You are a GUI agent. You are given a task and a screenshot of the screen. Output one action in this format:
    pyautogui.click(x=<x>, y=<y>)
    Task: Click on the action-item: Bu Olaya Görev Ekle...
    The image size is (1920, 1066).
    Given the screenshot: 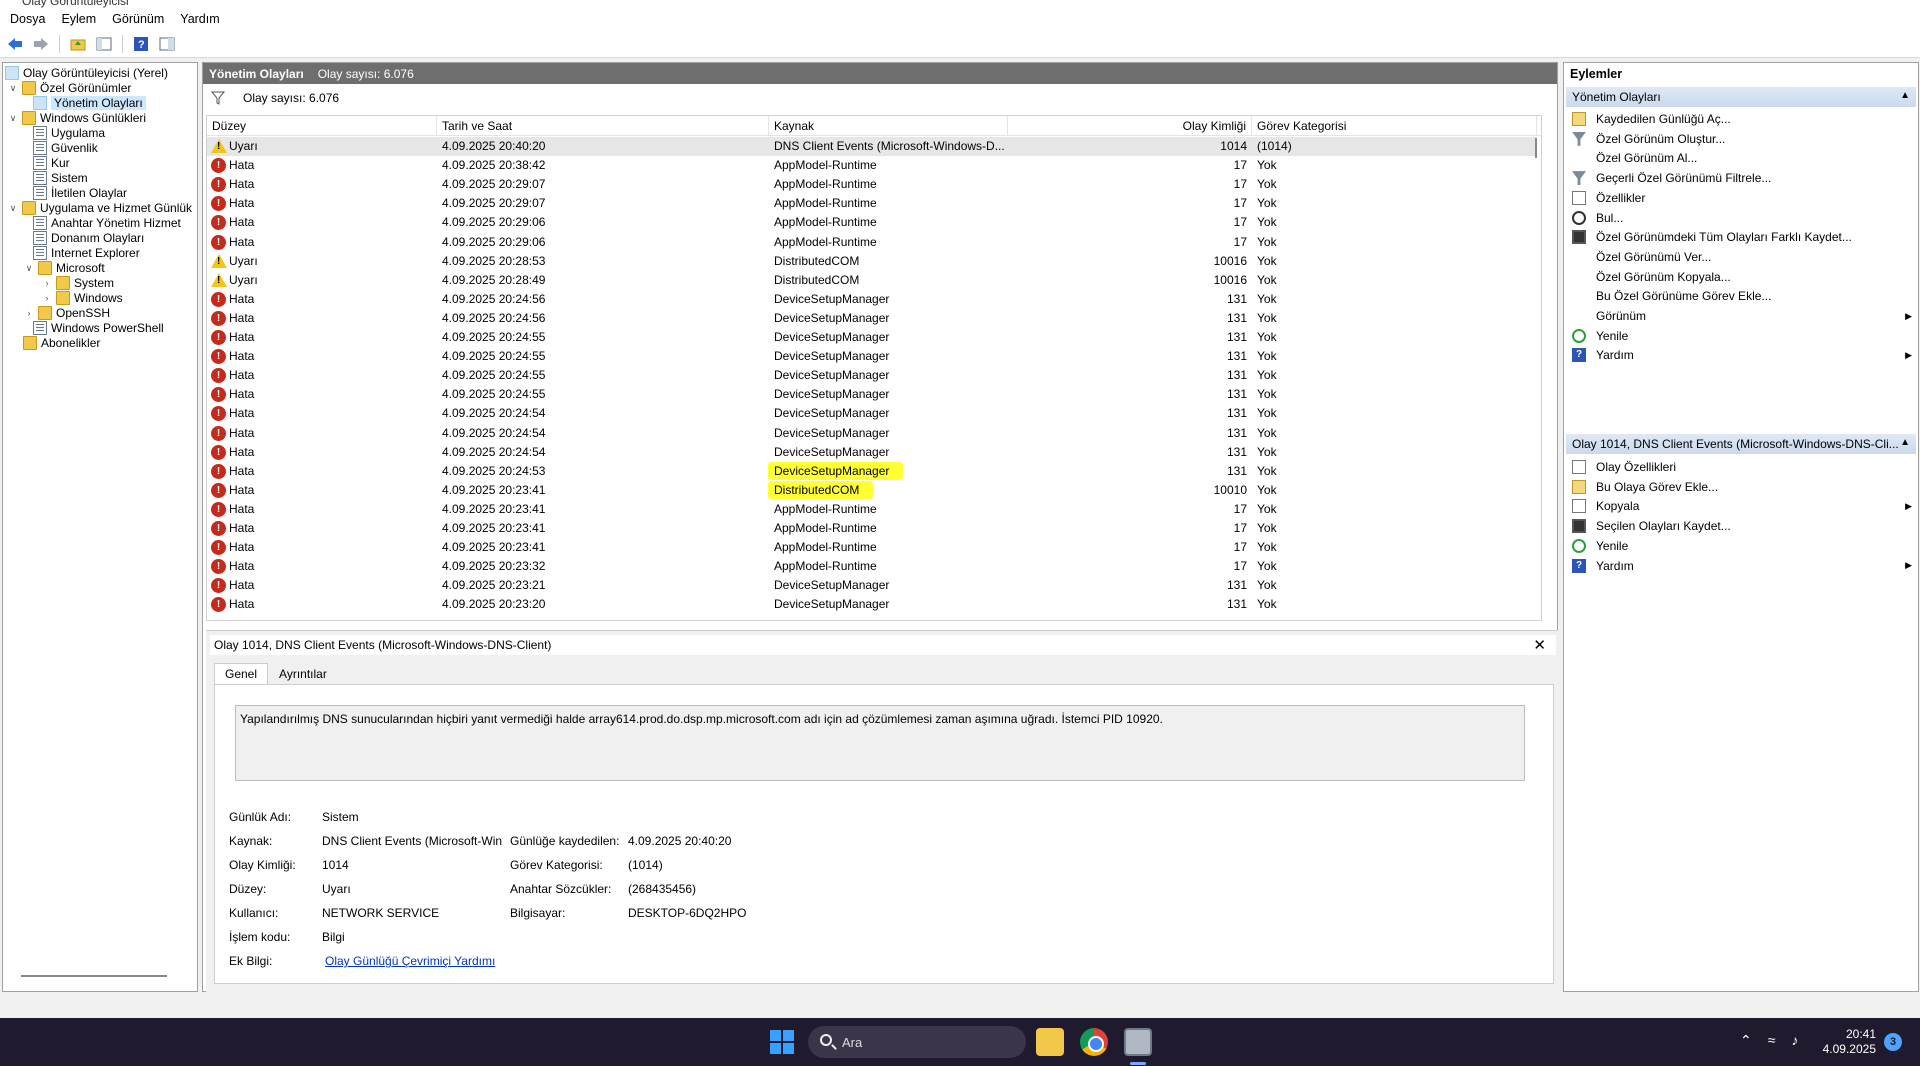 What is the action you would take?
    pyautogui.click(x=1742, y=487)
    